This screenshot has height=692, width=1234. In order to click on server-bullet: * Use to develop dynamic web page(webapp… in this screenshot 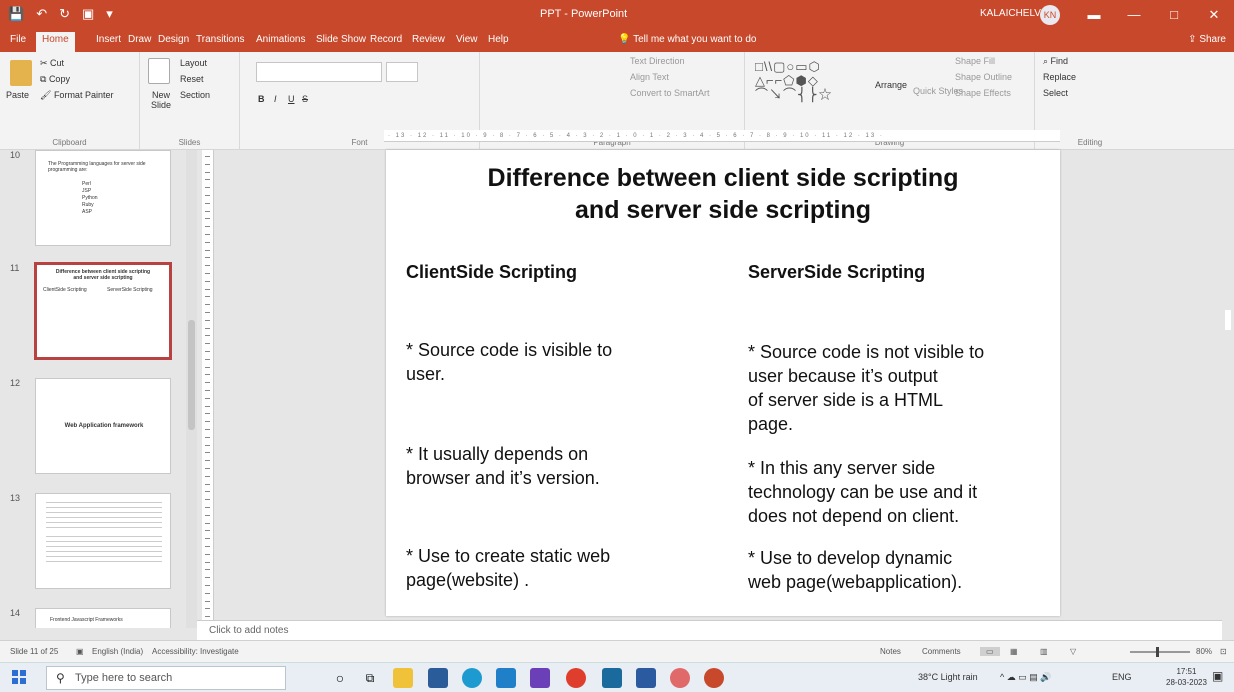, I will do `click(855, 570)`.